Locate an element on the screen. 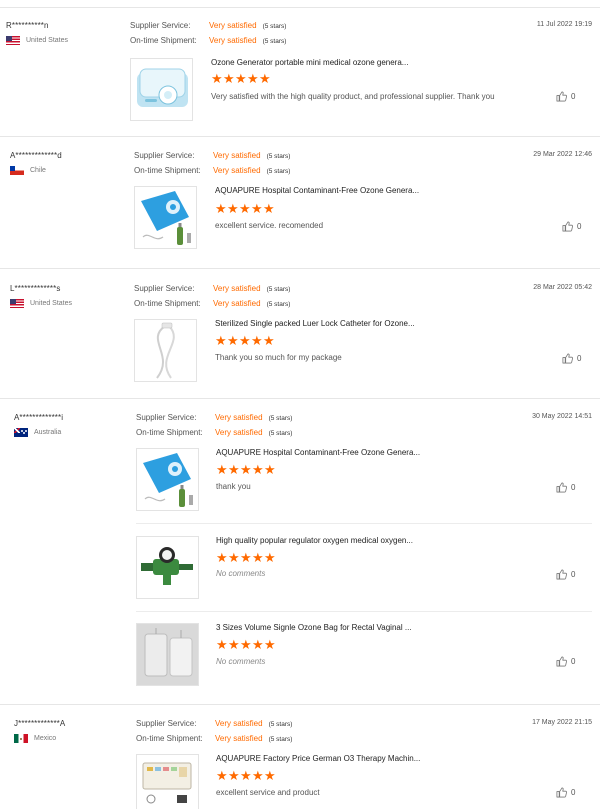 The image size is (600, 809). review-text: excellent service. recomended is located at coordinates (269, 225).